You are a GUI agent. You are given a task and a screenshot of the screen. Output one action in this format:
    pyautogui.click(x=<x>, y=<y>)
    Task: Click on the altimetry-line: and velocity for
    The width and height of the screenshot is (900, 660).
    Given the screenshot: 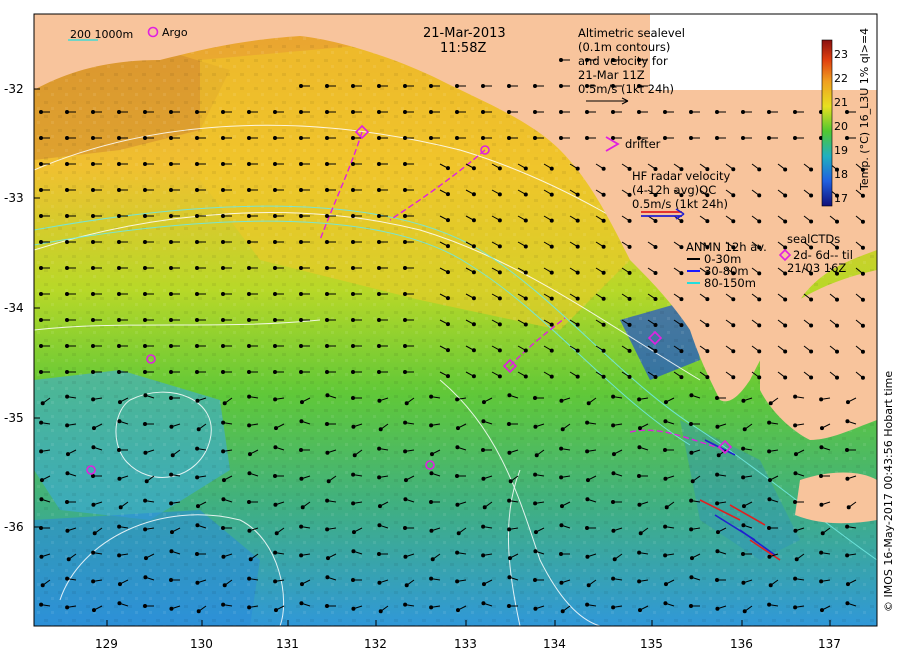 What is the action you would take?
    pyautogui.click(x=623, y=61)
    